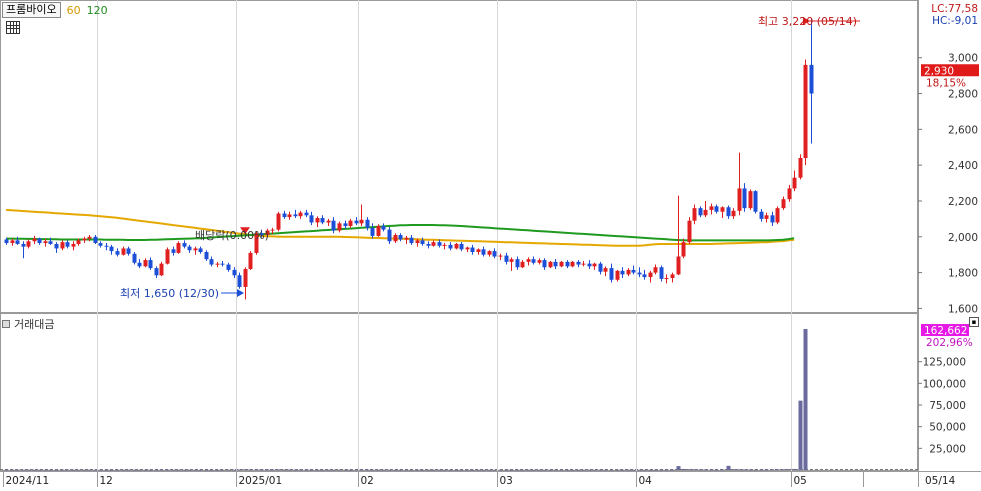  What do you see at coordinates (974, 322) in the screenshot?
I see `panel-toggle-icon: ▪` at bounding box center [974, 322].